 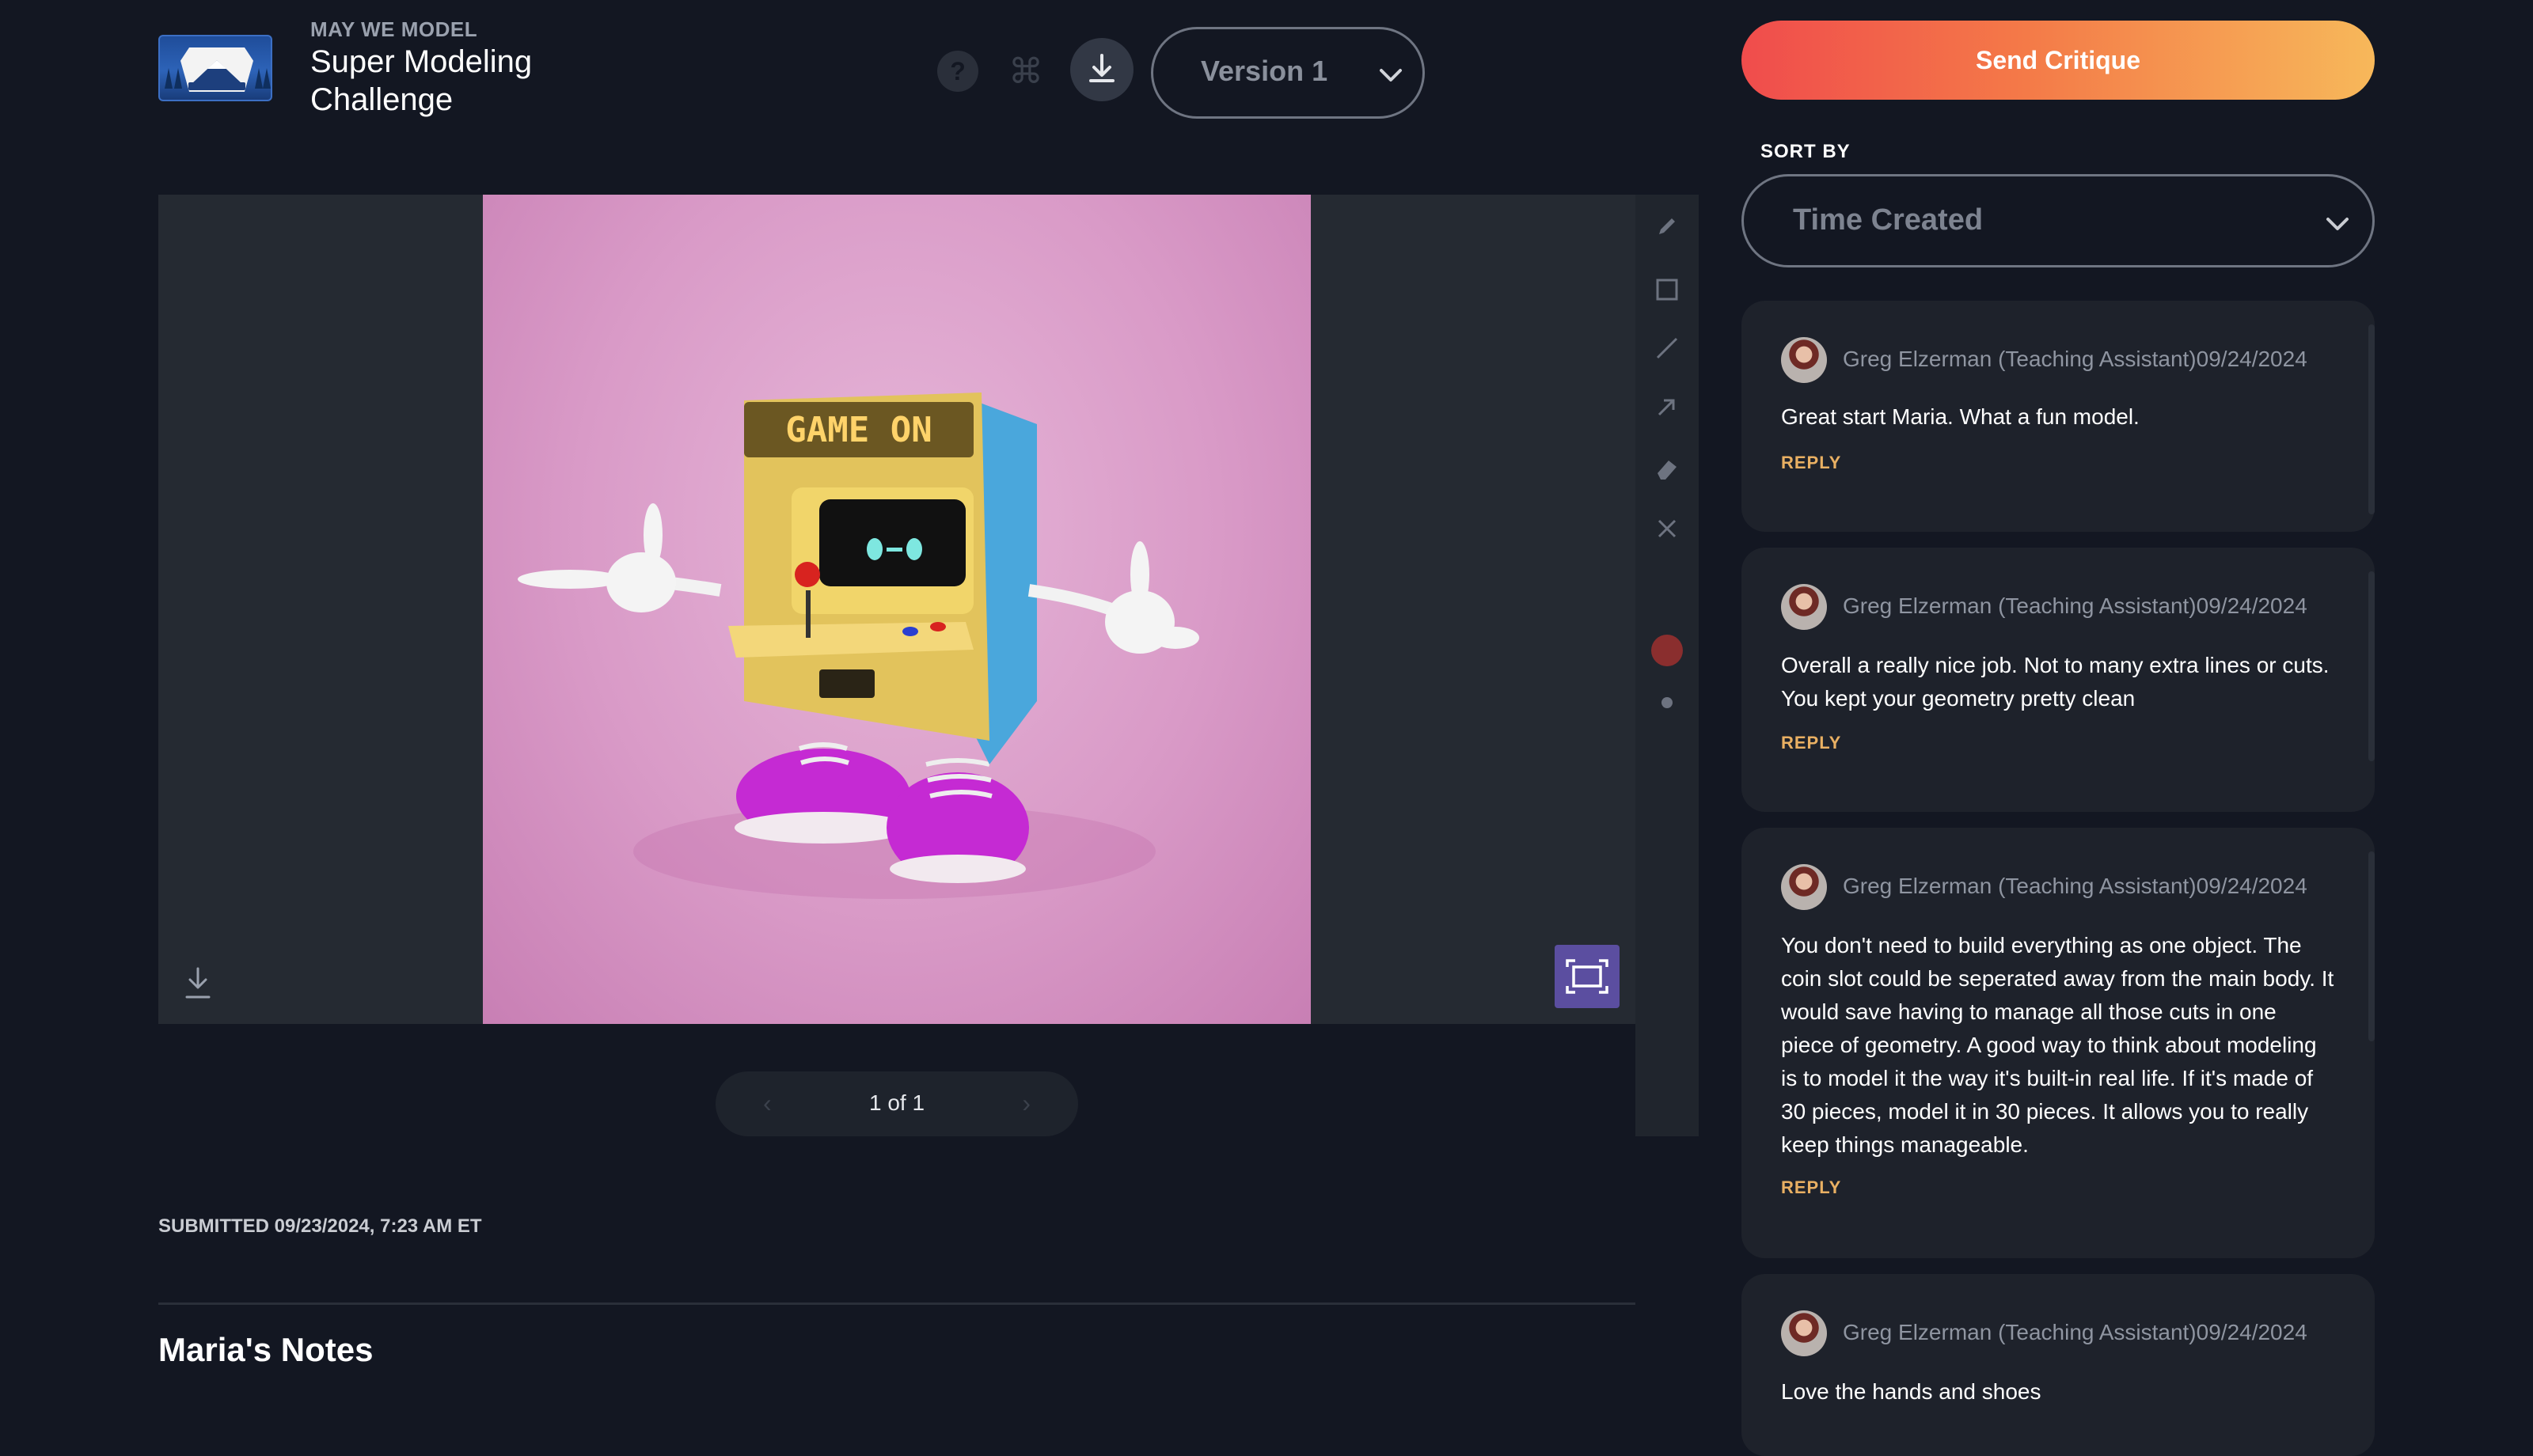 I want to click on next-image-button: ›, so click(x=1026, y=1103).